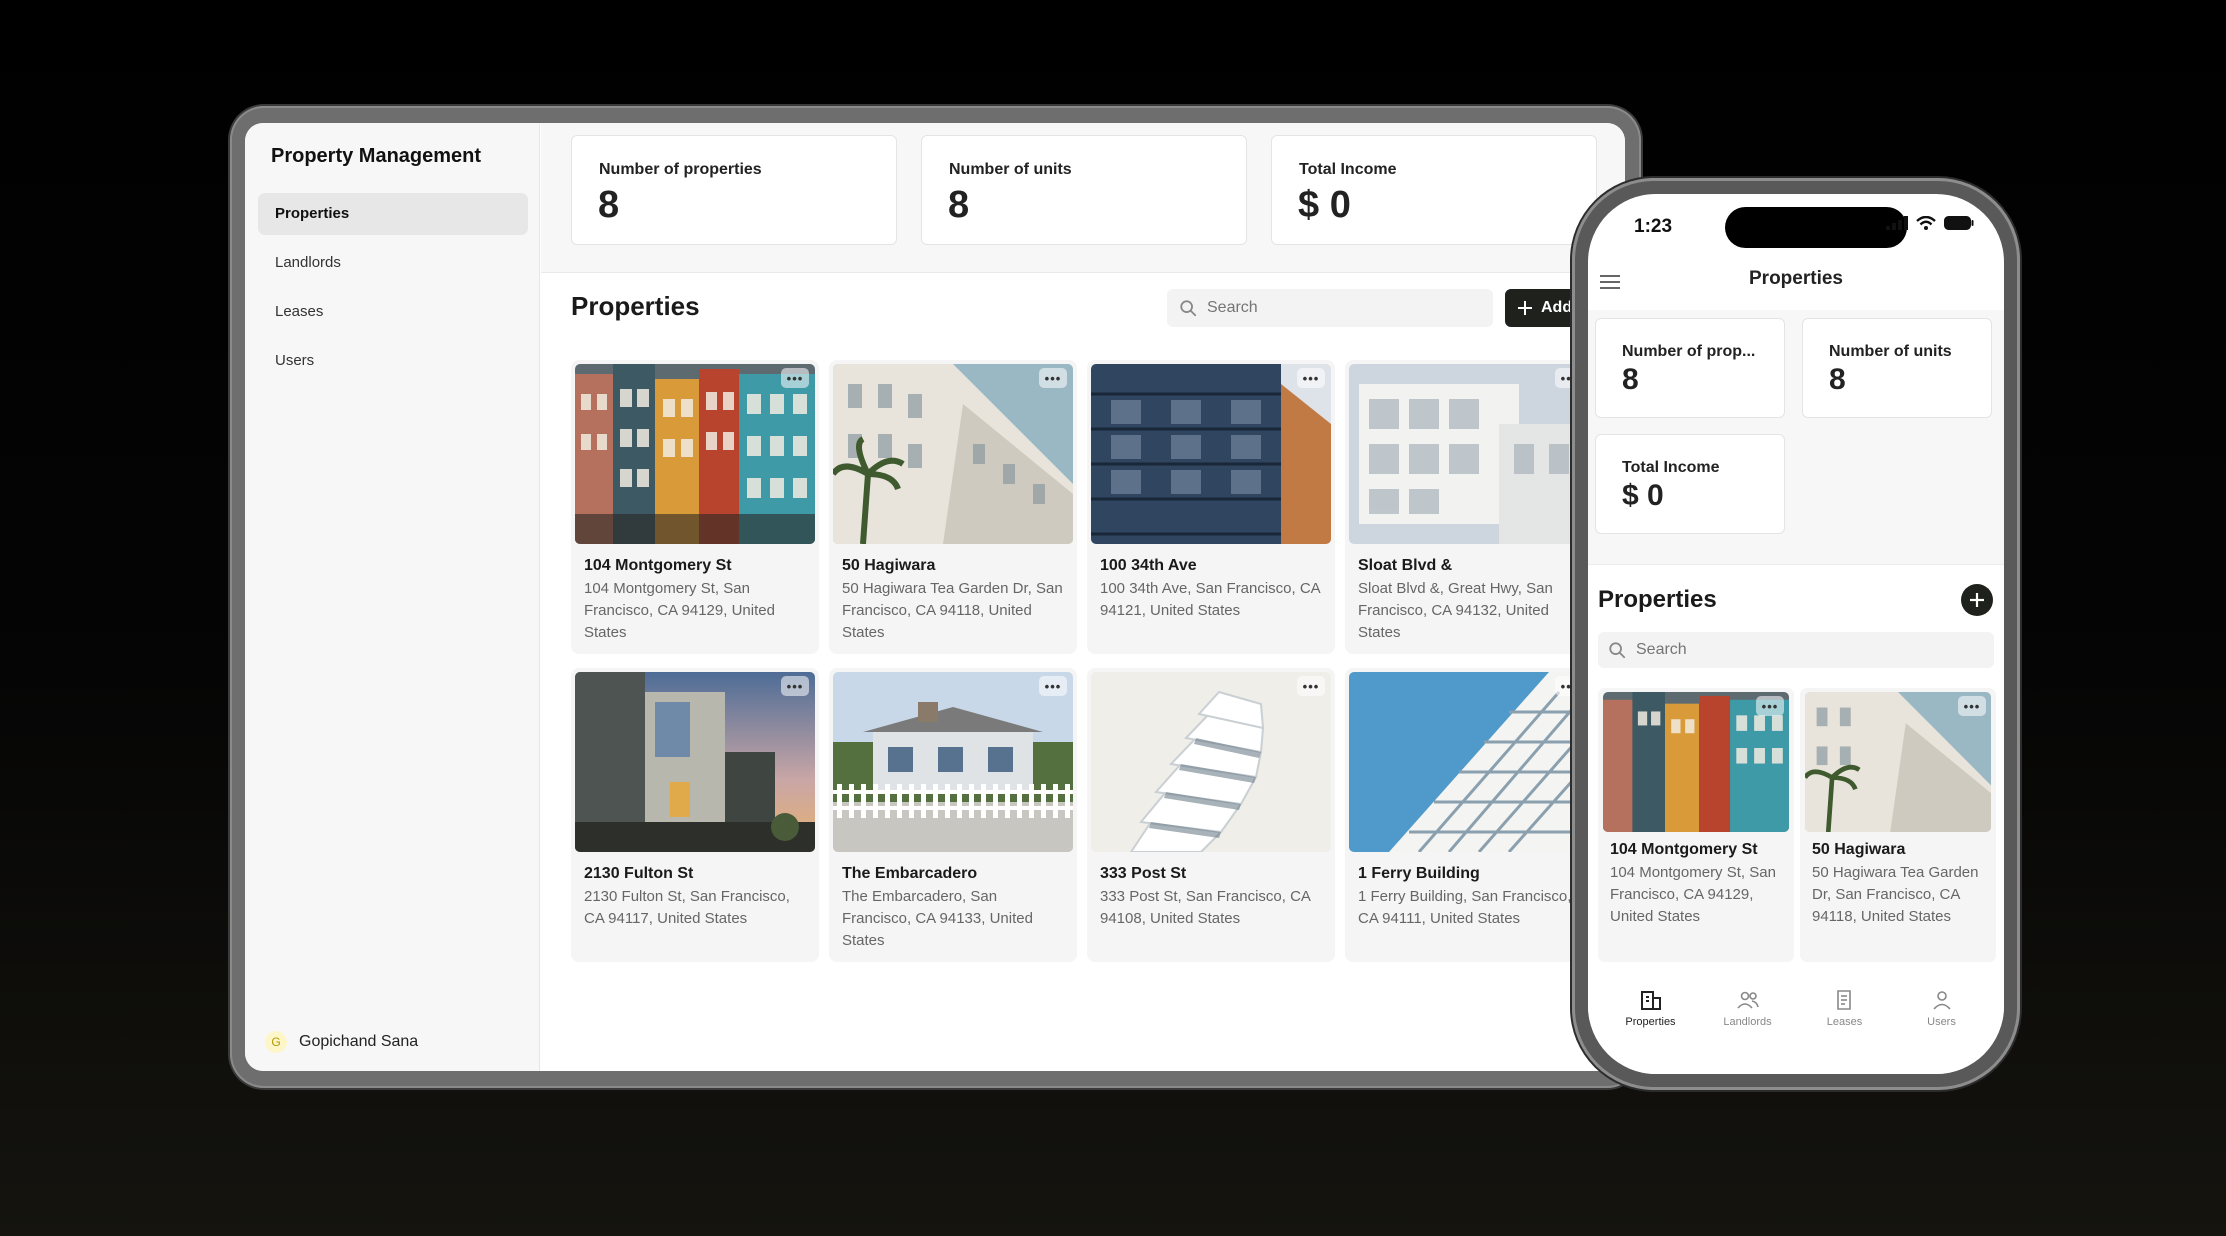 This screenshot has height=1236, width=2226. What do you see at coordinates (695, 762) in the screenshot?
I see `property-image-modern-house` at bounding box center [695, 762].